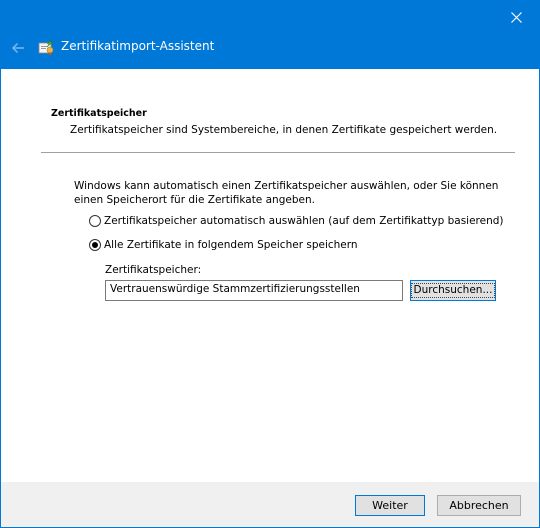 This screenshot has height=528, width=540. What do you see at coordinates (270, 504) in the screenshot?
I see `footer-bar: Weiter Abbrechen` at bounding box center [270, 504].